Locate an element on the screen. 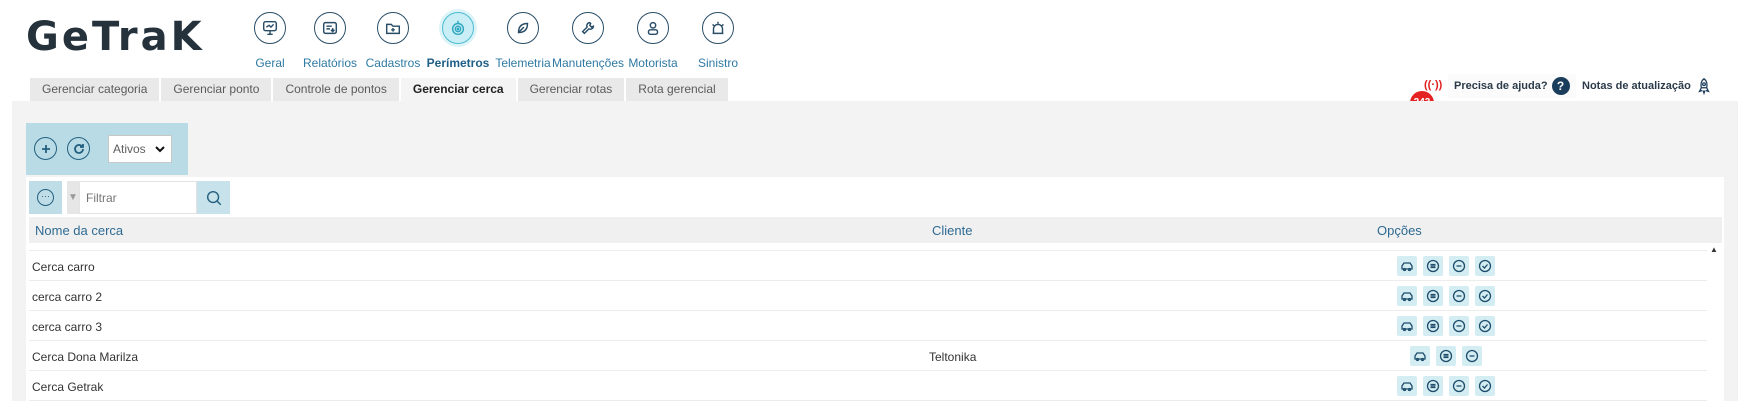 The height and width of the screenshot is (401, 1748). target-icon is located at coordinates (458, 28).